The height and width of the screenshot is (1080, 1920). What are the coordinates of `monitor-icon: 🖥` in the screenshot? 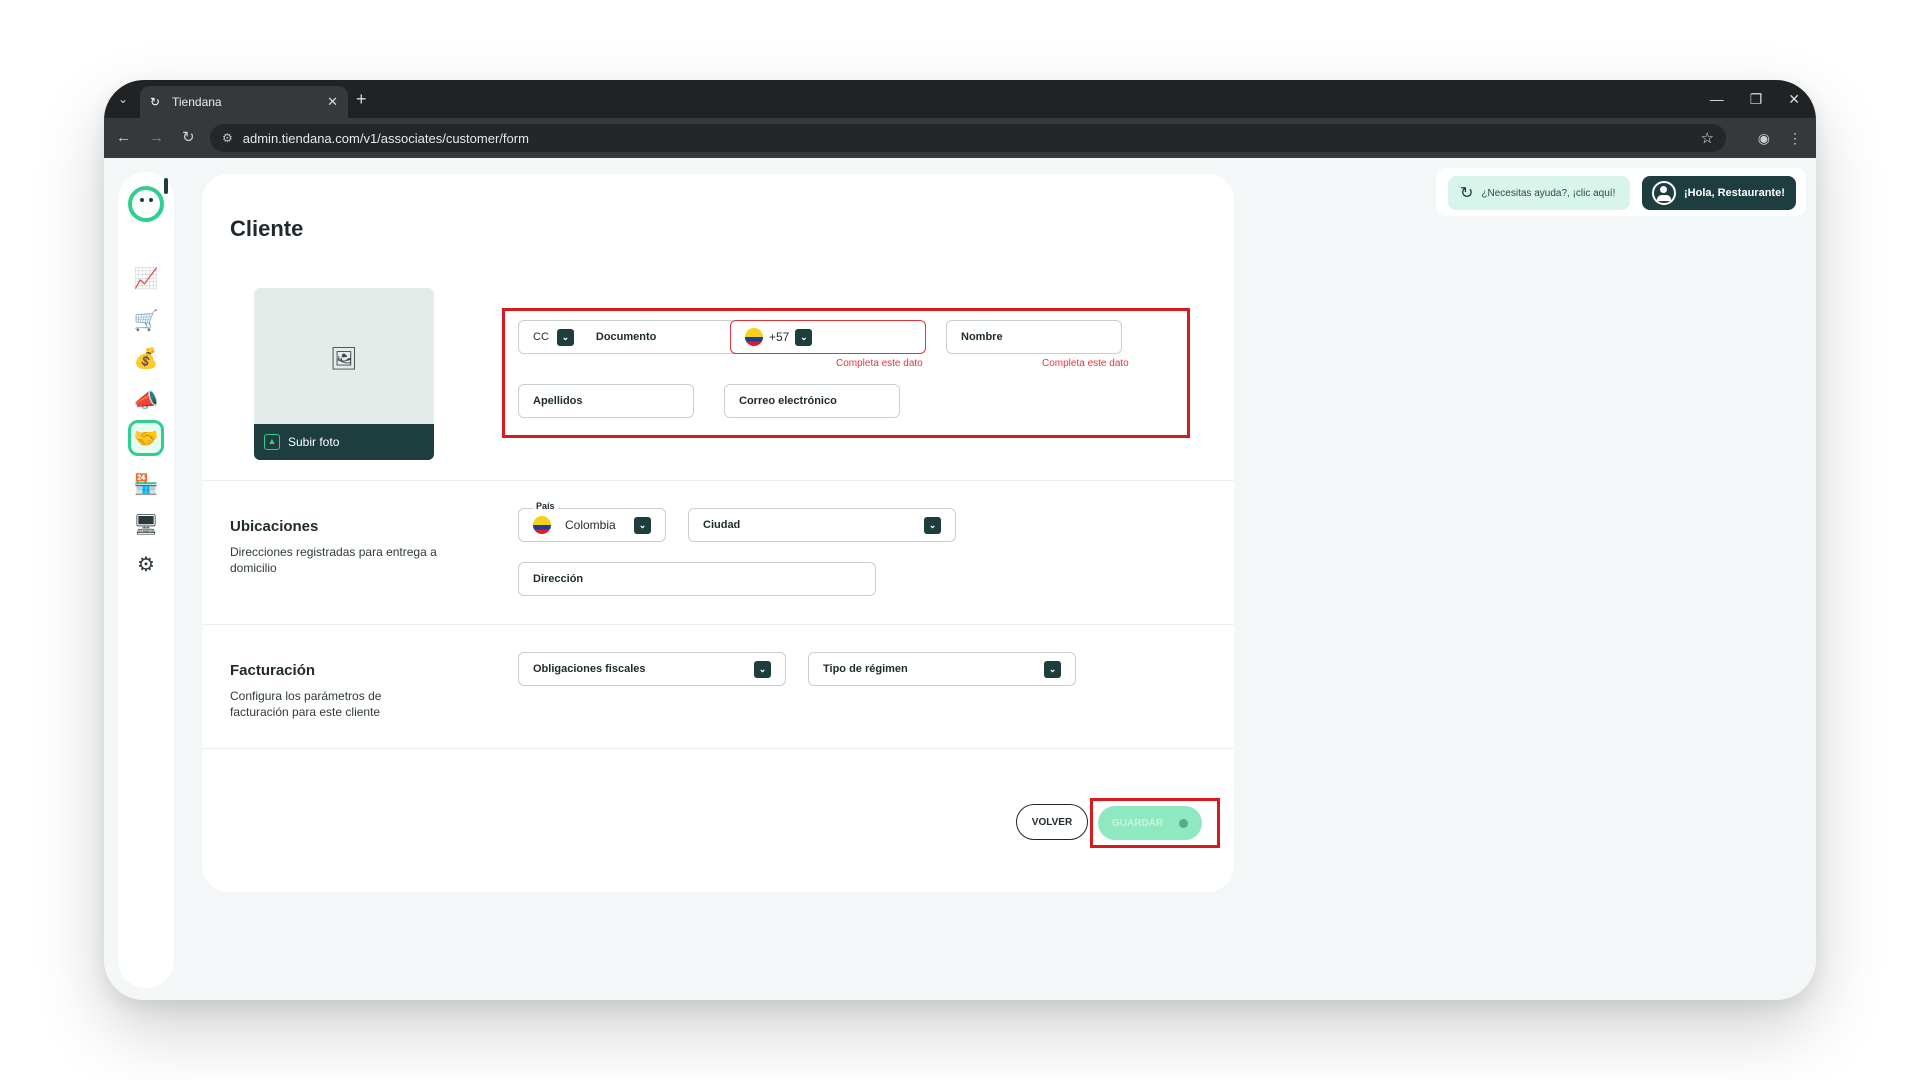 It's located at (146, 524).